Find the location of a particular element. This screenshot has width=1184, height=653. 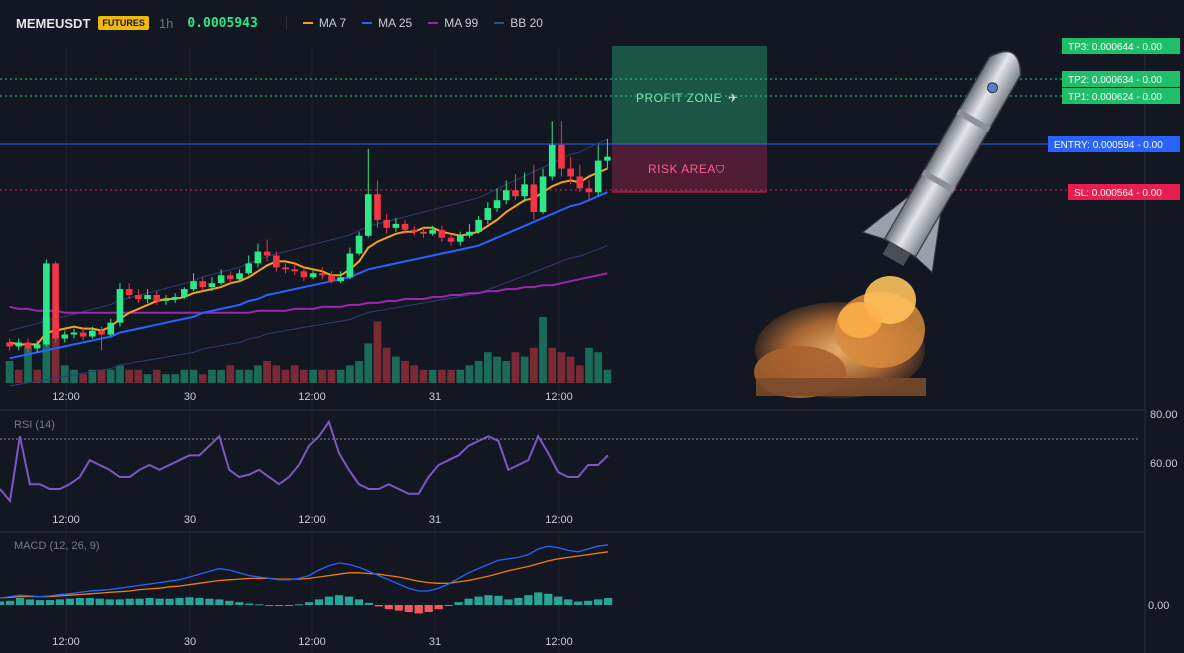

time-label-0-2: 12:00 is located at coordinates (312, 397).